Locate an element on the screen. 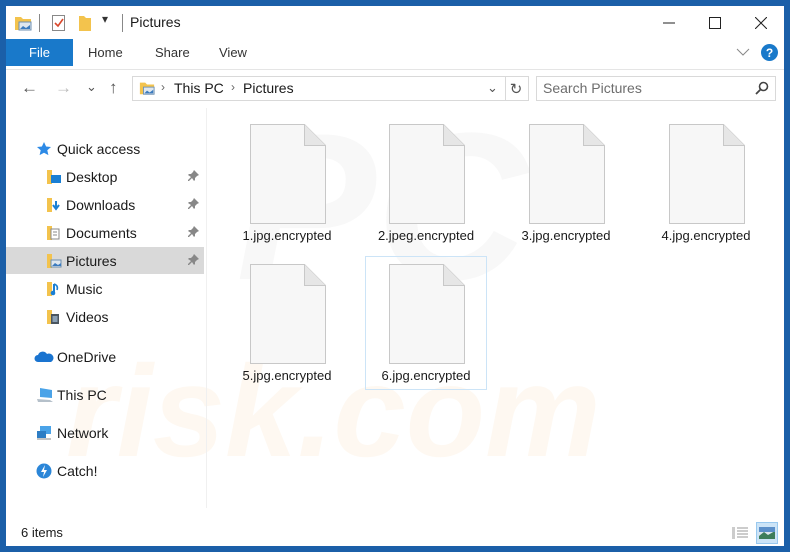 This screenshot has width=790, height=552. documents-folder-icon is located at coordinates (54, 233).